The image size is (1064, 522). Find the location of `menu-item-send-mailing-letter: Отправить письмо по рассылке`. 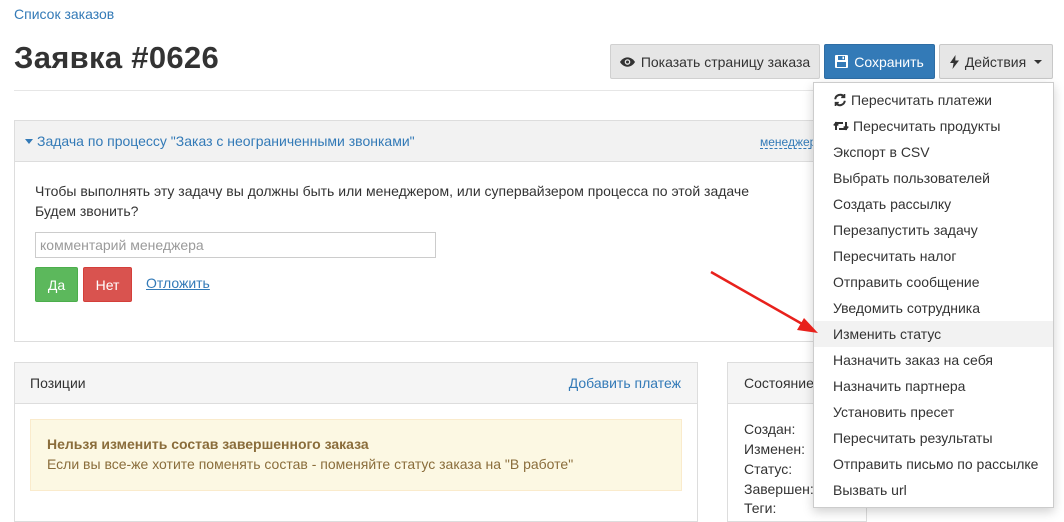

menu-item-send-mailing-letter: Отправить письмо по рассылке is located at coordinates (933, 464).